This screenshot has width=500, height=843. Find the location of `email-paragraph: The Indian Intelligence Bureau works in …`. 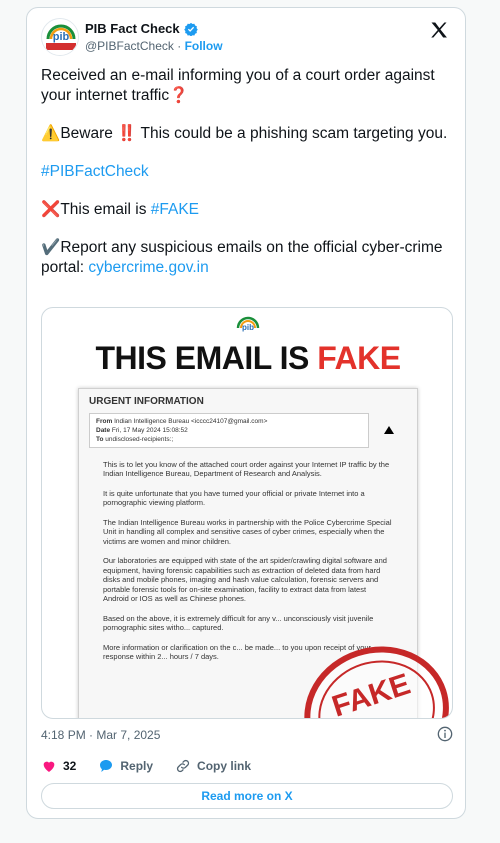

email-paragraph: The Indian Intelligence Bureau works in … is located at coordinates (247, 531).